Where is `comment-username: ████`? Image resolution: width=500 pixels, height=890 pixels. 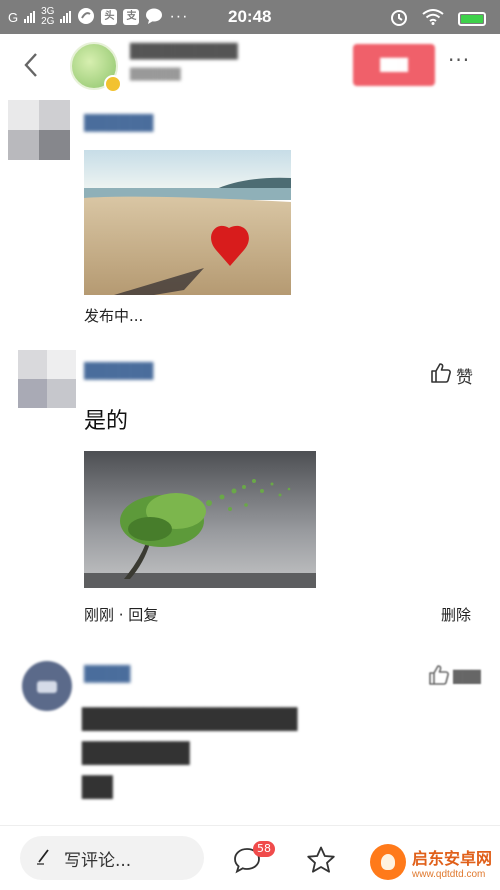
comment-username: ████ is located at coordinates (107, 674).